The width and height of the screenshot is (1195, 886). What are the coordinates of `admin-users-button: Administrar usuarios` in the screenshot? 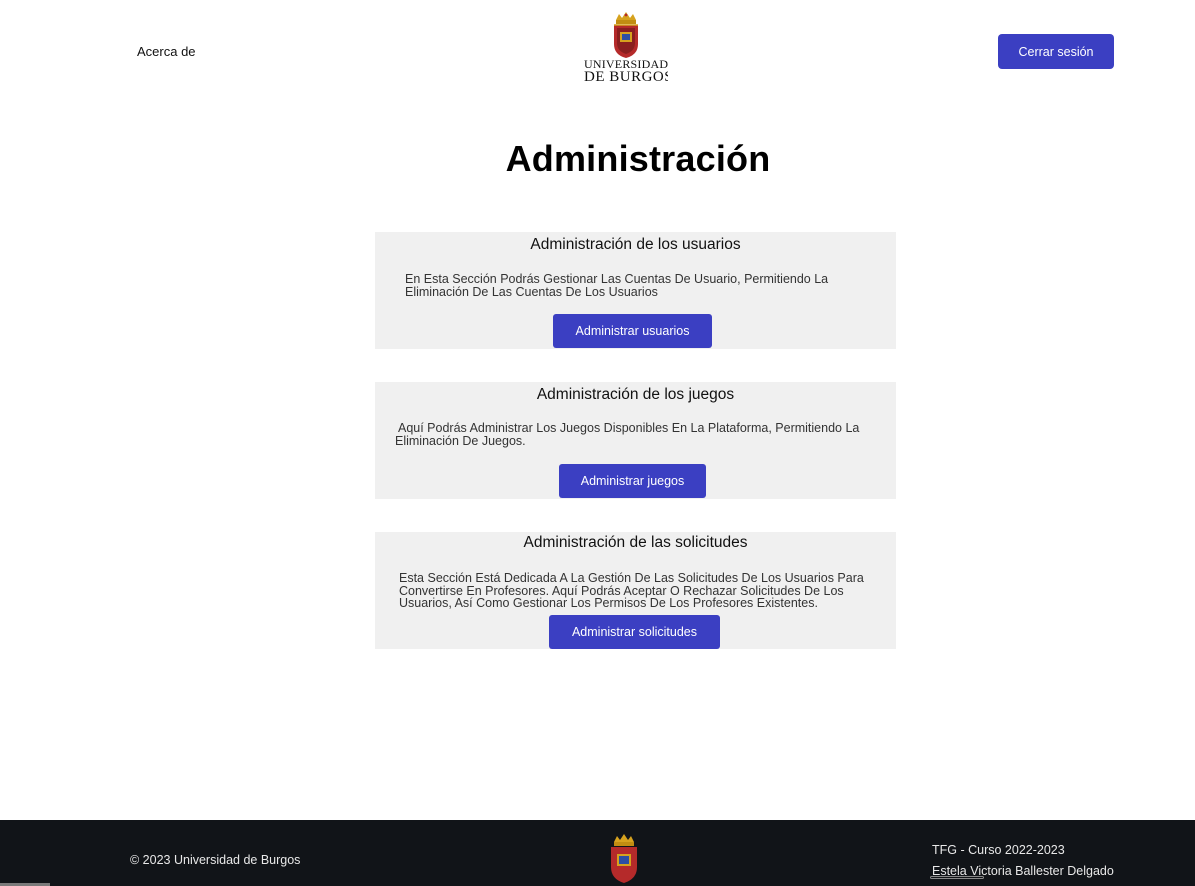 It's located at (632, 331).